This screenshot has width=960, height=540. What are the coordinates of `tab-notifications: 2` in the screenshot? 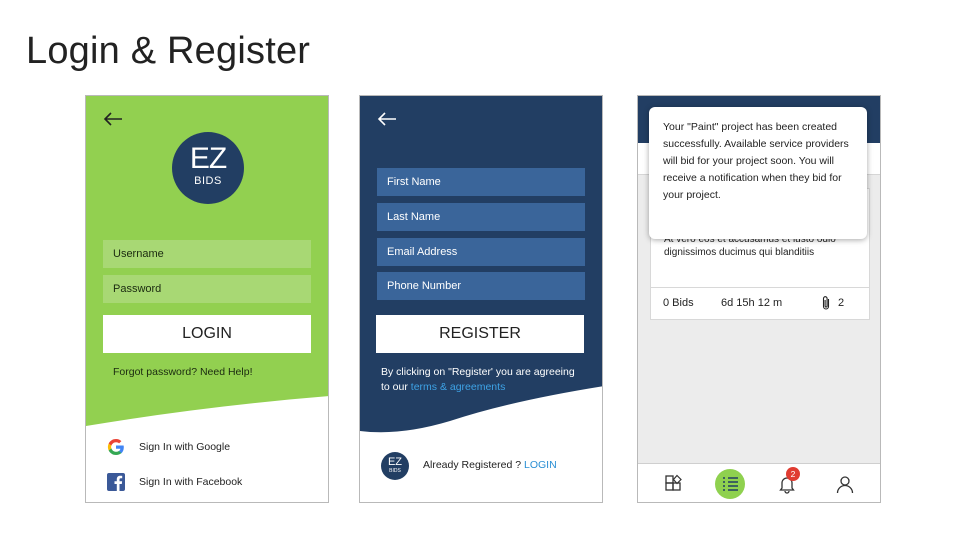 It's located at (787, 483).